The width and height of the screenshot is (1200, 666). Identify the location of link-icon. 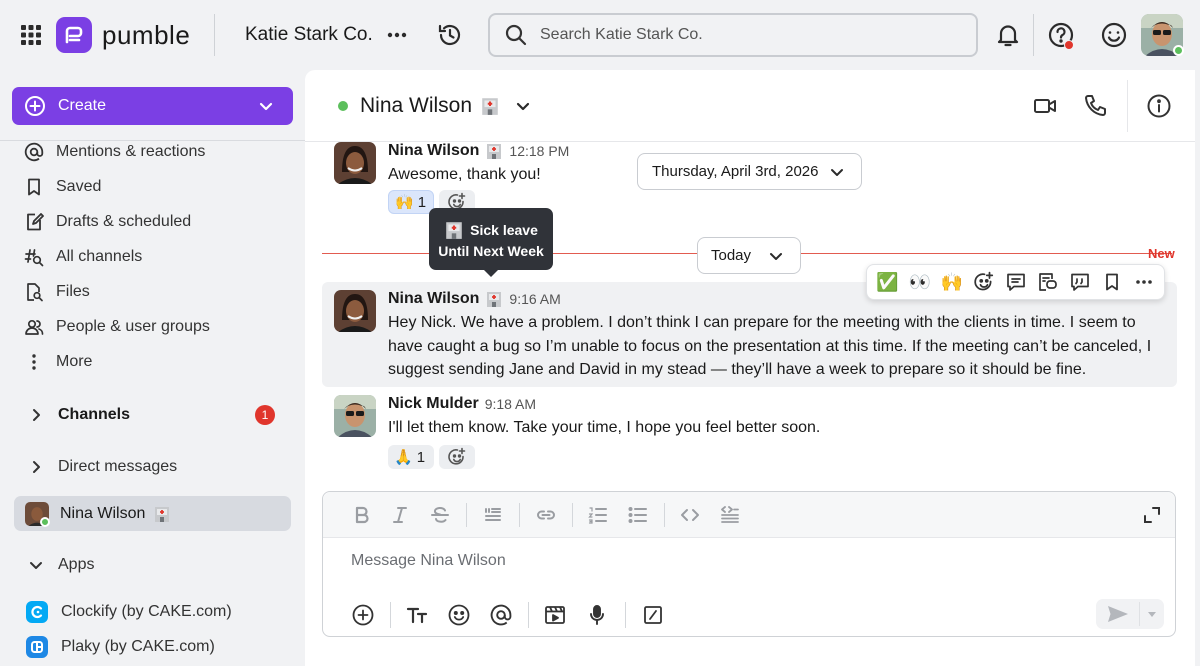
(546, 515).